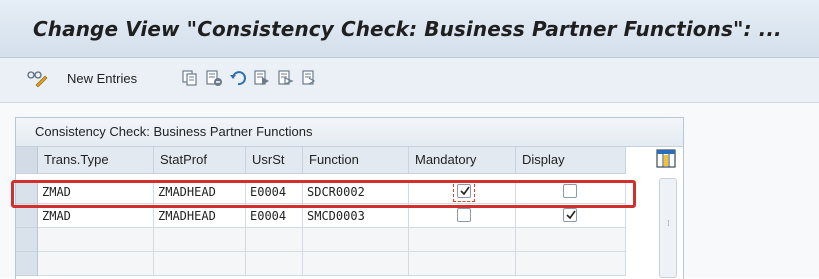 The width and height of the screenshot is (819, 279). I want to click on vertical-scrollbar: ⁞, so click(668, 228).